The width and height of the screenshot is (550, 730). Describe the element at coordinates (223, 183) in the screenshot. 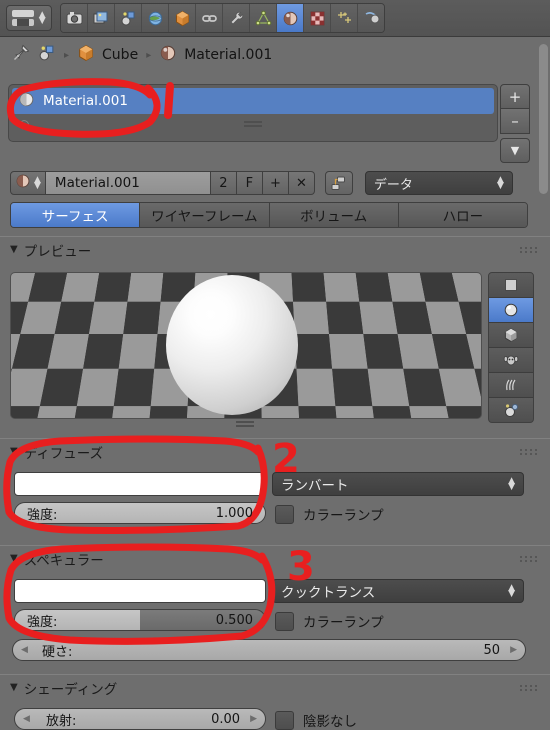

I see `material-users-count: 2` at that location.